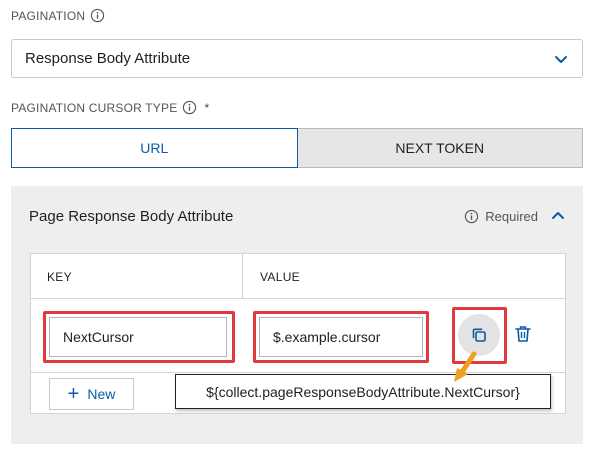  What do you see at coordinates (59, 276) in the screenshot?
I see `column-header-key: KEY` at bounding box center [59, 276].